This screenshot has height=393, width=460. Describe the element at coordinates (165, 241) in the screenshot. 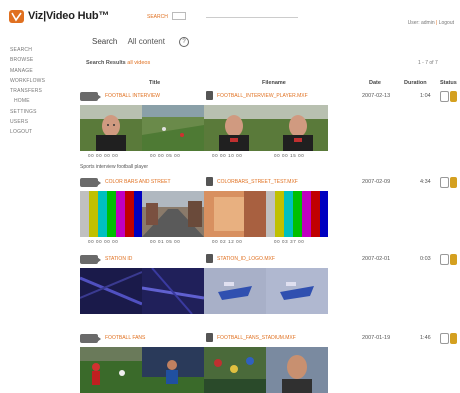

I see `timecode: 00 01 05 00` at that location.